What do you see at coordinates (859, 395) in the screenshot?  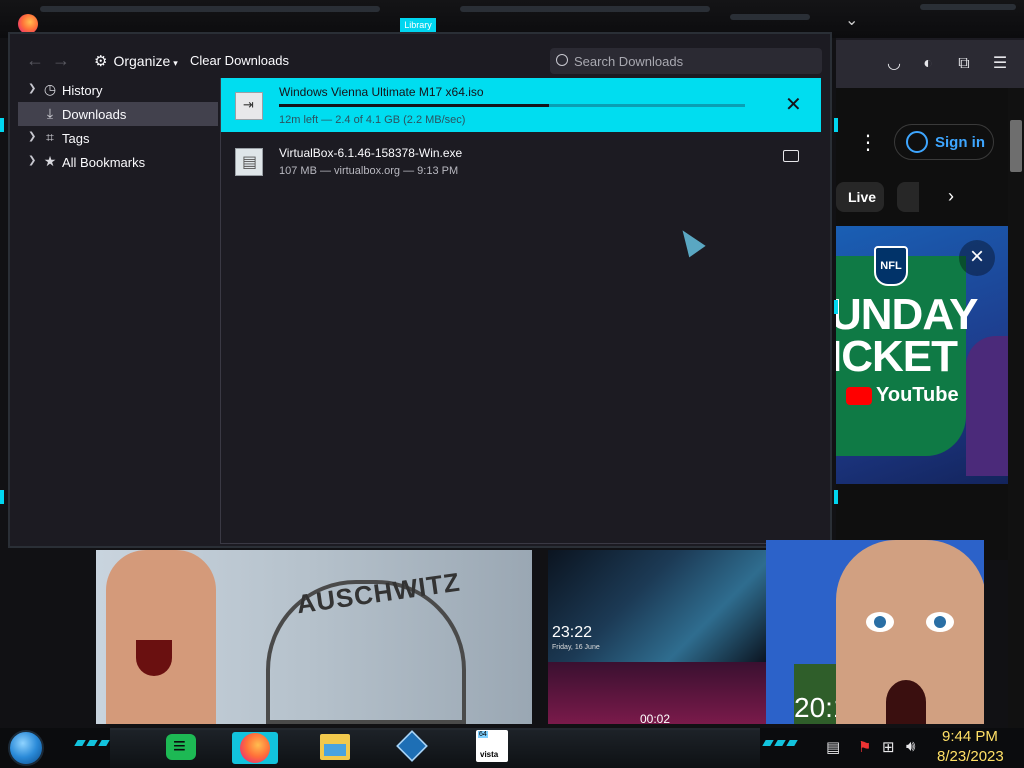 I see `youtube-play-icon` at bounding box center [859, 395].